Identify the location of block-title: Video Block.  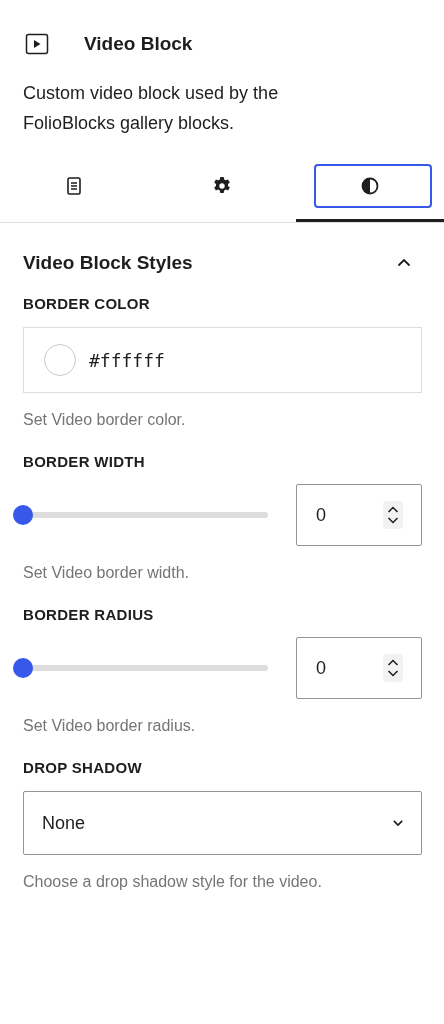
(138, 44).